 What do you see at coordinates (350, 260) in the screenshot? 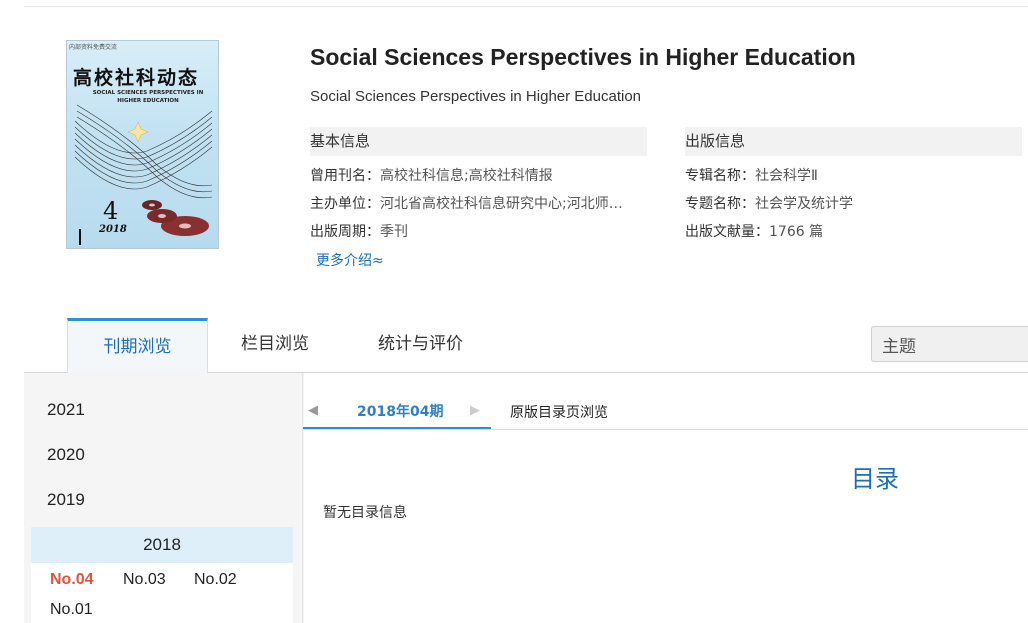
I see `more-intro-link: 更多介绍≈` at bounding box center [350, 260].